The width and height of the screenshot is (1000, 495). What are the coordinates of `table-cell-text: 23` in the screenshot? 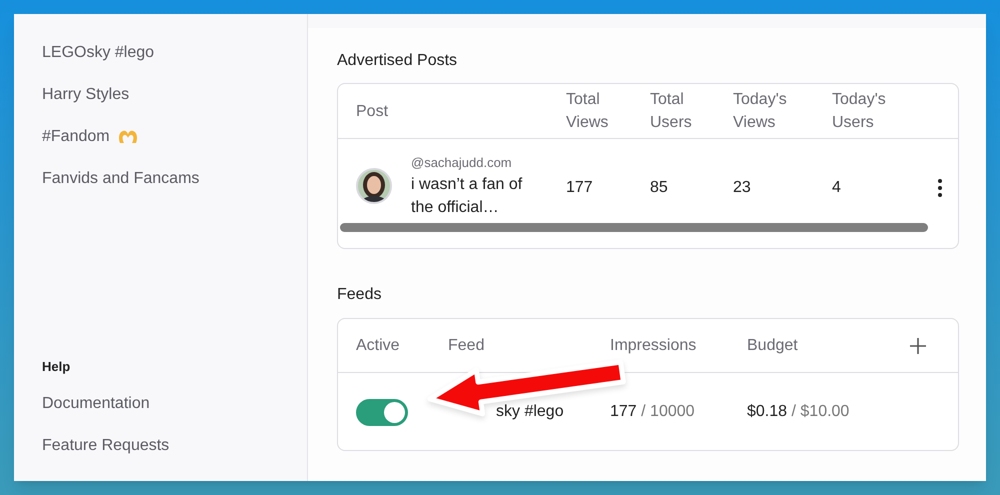 It's located at (742, 188).